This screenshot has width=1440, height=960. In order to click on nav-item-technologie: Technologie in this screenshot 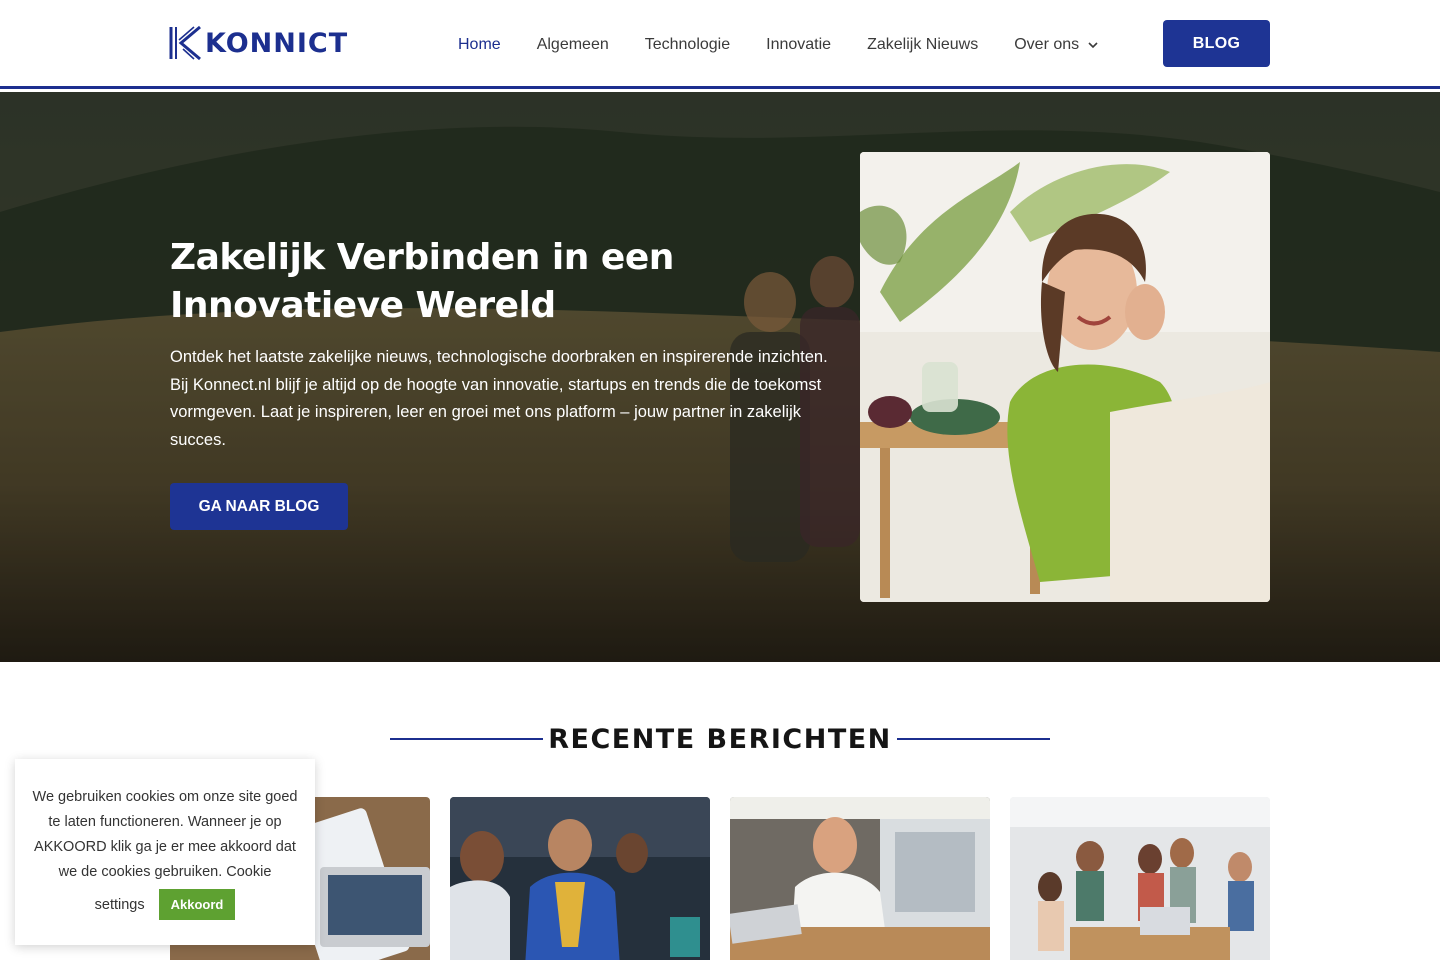, I will do `click(687, 45)`.